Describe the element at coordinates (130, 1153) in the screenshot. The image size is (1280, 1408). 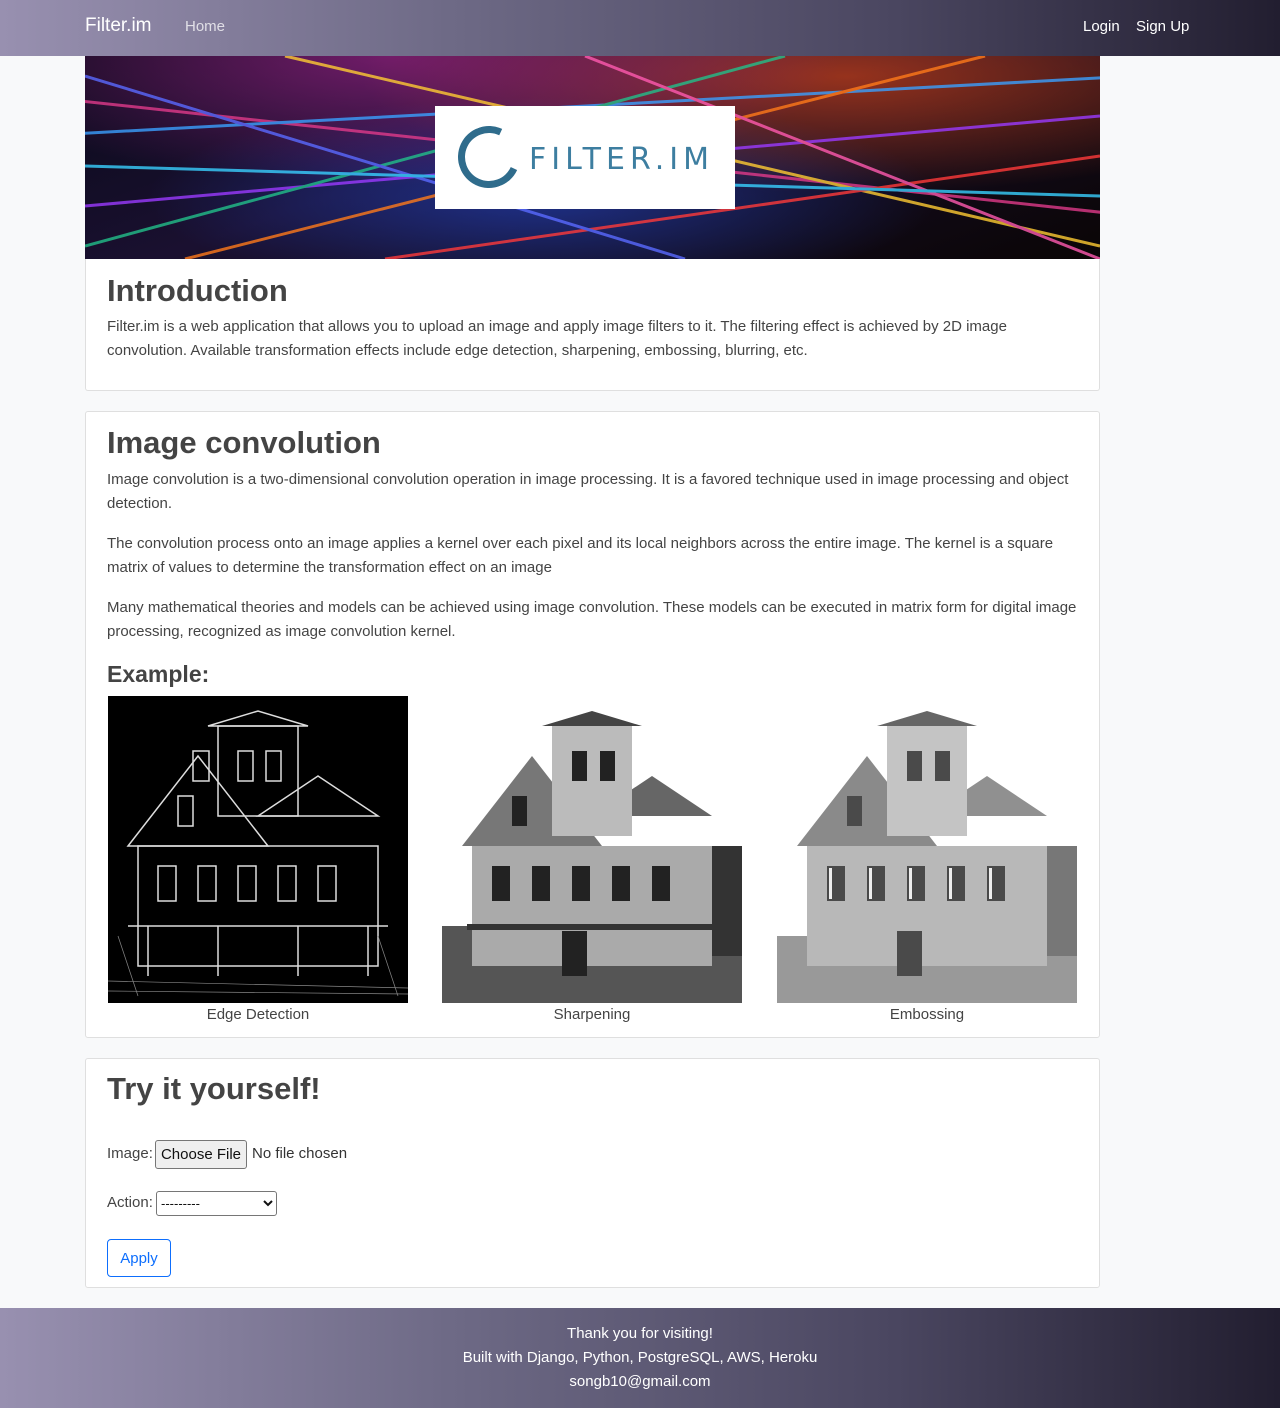
I see `image-label: Image:` at that location.